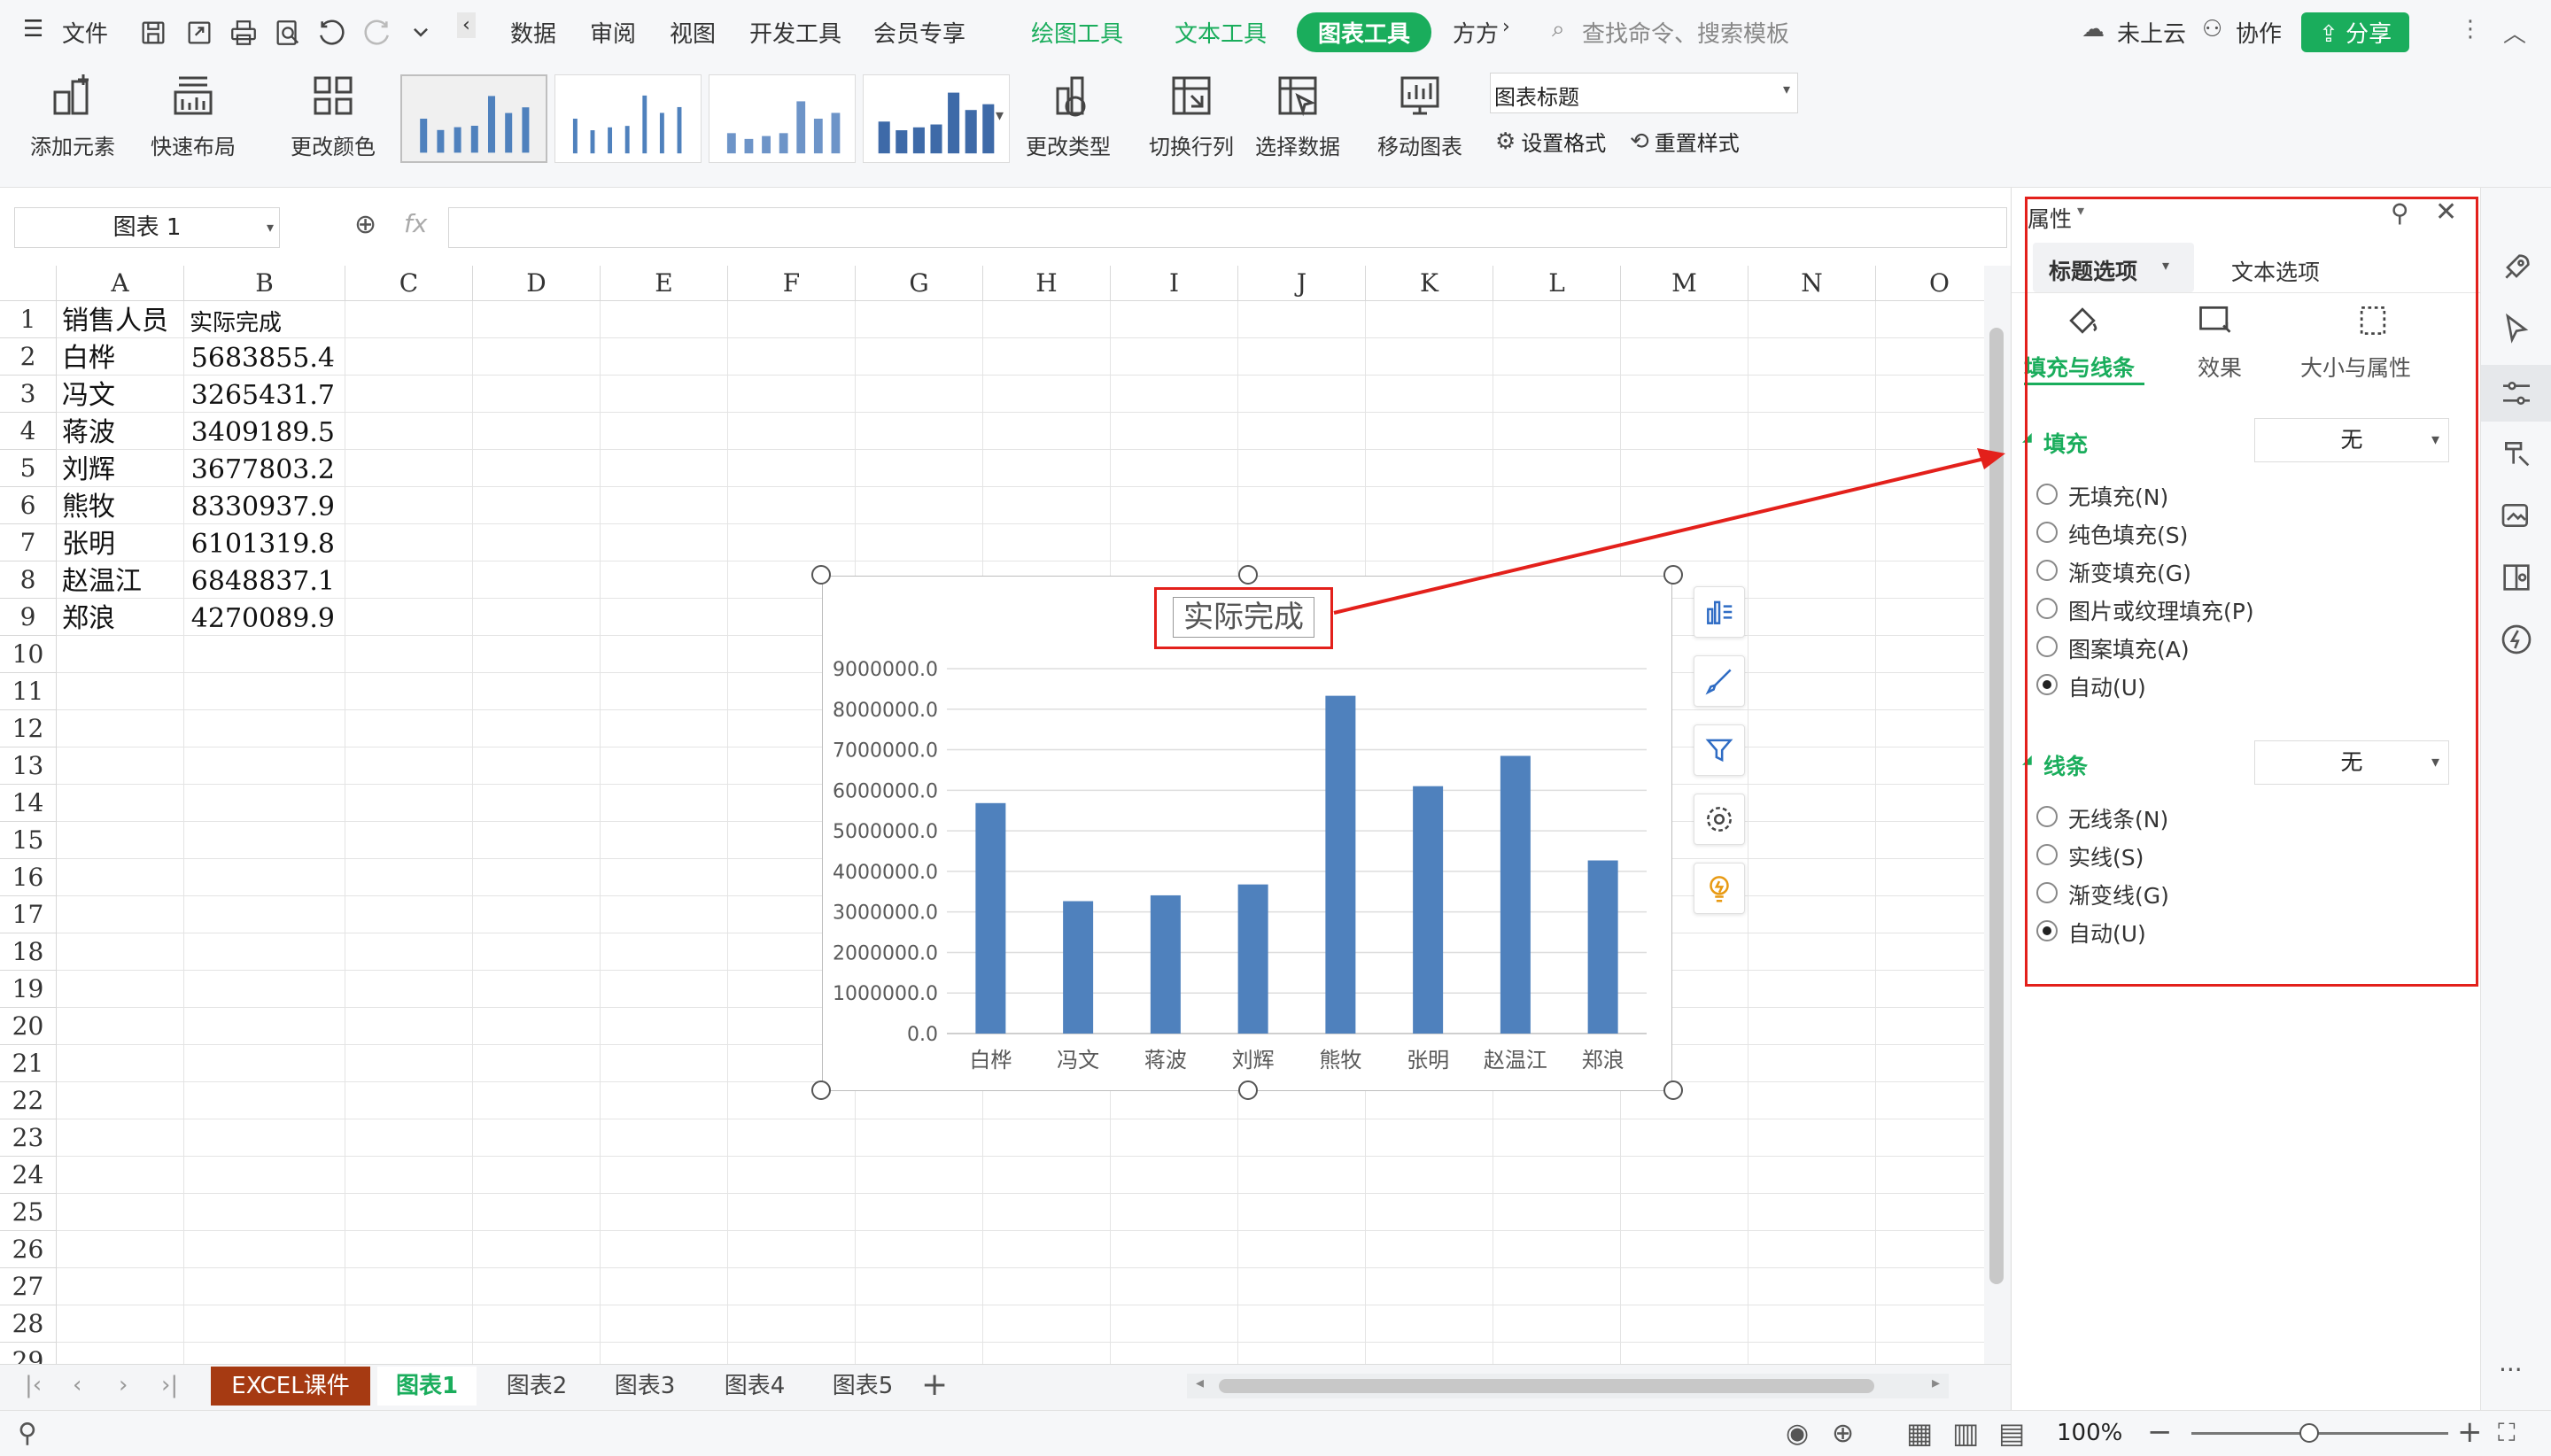  I want to click on cell-a6: 熊牧, so click(88, 508).